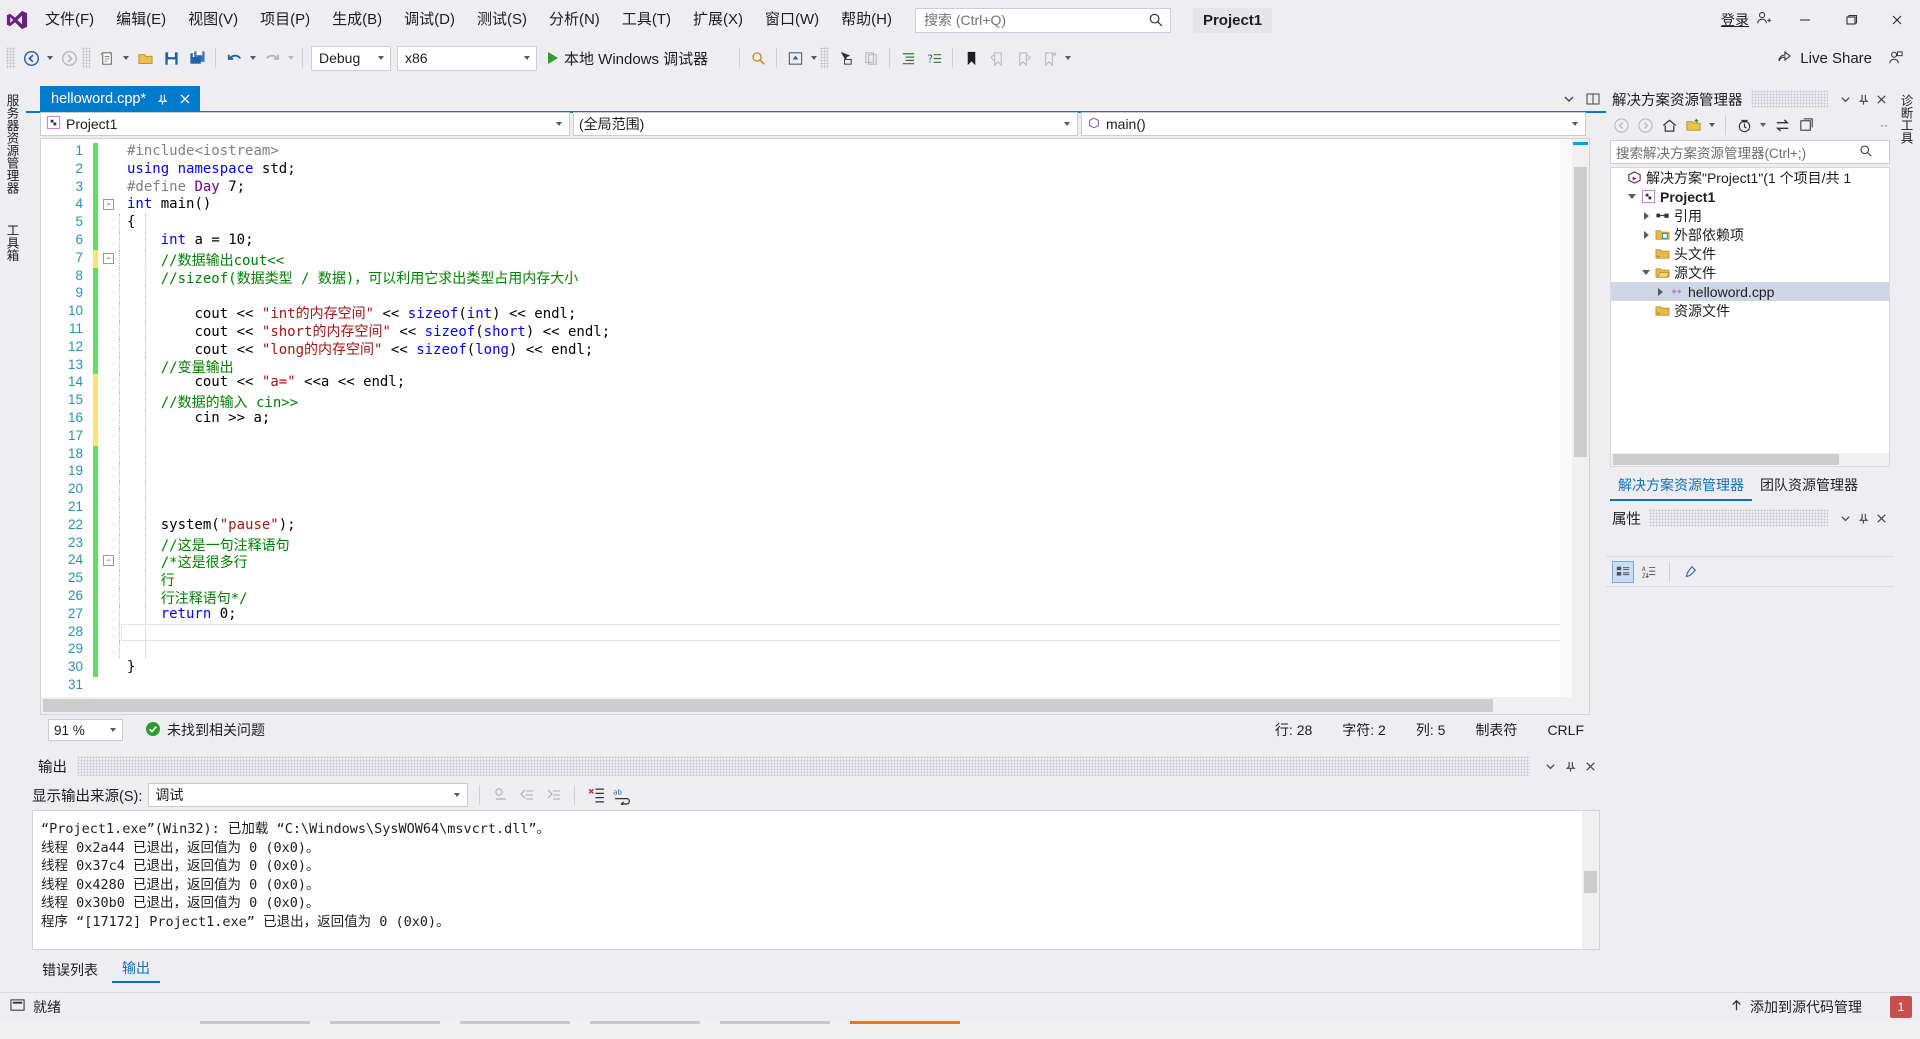  Describe the element at coordinates (120, 99) in the screenshot. I see `document-tab-helloword-cpp: helloword.cpp*` at that location.